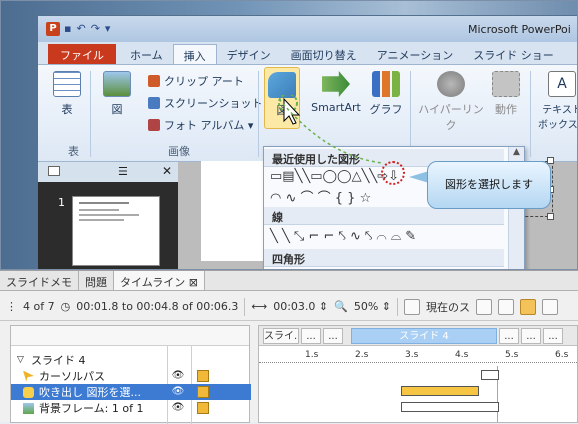  I want to click on background-frame-icon, so click(28, 408).